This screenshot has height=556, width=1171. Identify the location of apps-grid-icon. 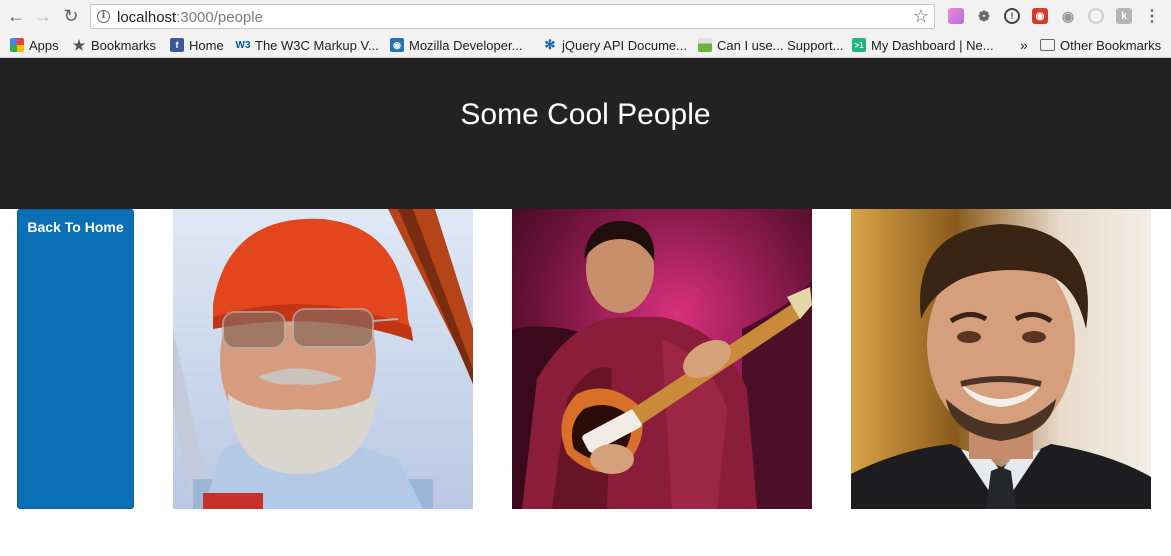
(17, 45).